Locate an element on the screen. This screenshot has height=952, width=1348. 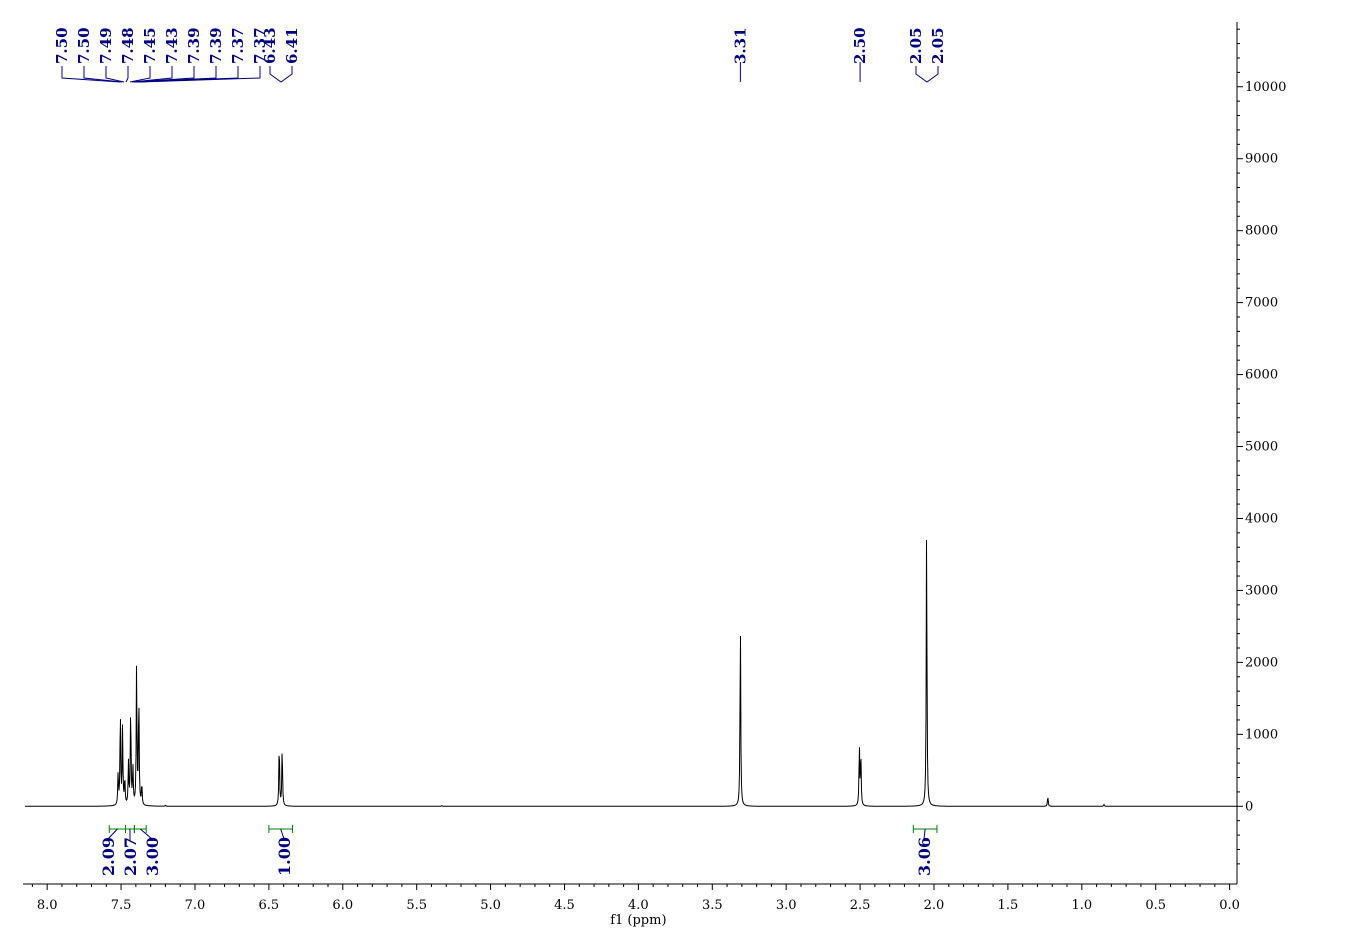
x-tick-label: 7.5 is located at coordinates (121, 905).